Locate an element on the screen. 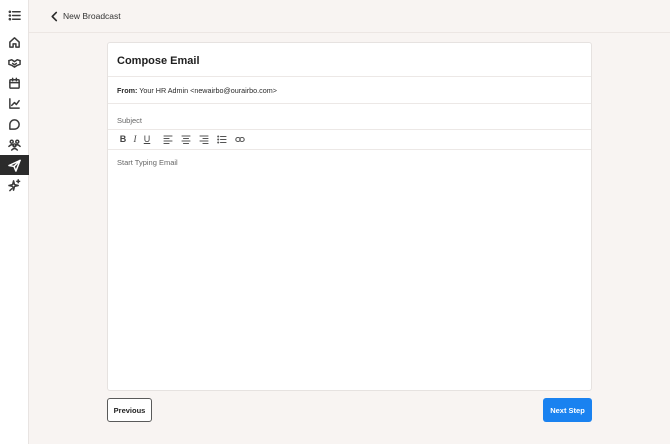  subject-input is located at coordinates (349, 120).